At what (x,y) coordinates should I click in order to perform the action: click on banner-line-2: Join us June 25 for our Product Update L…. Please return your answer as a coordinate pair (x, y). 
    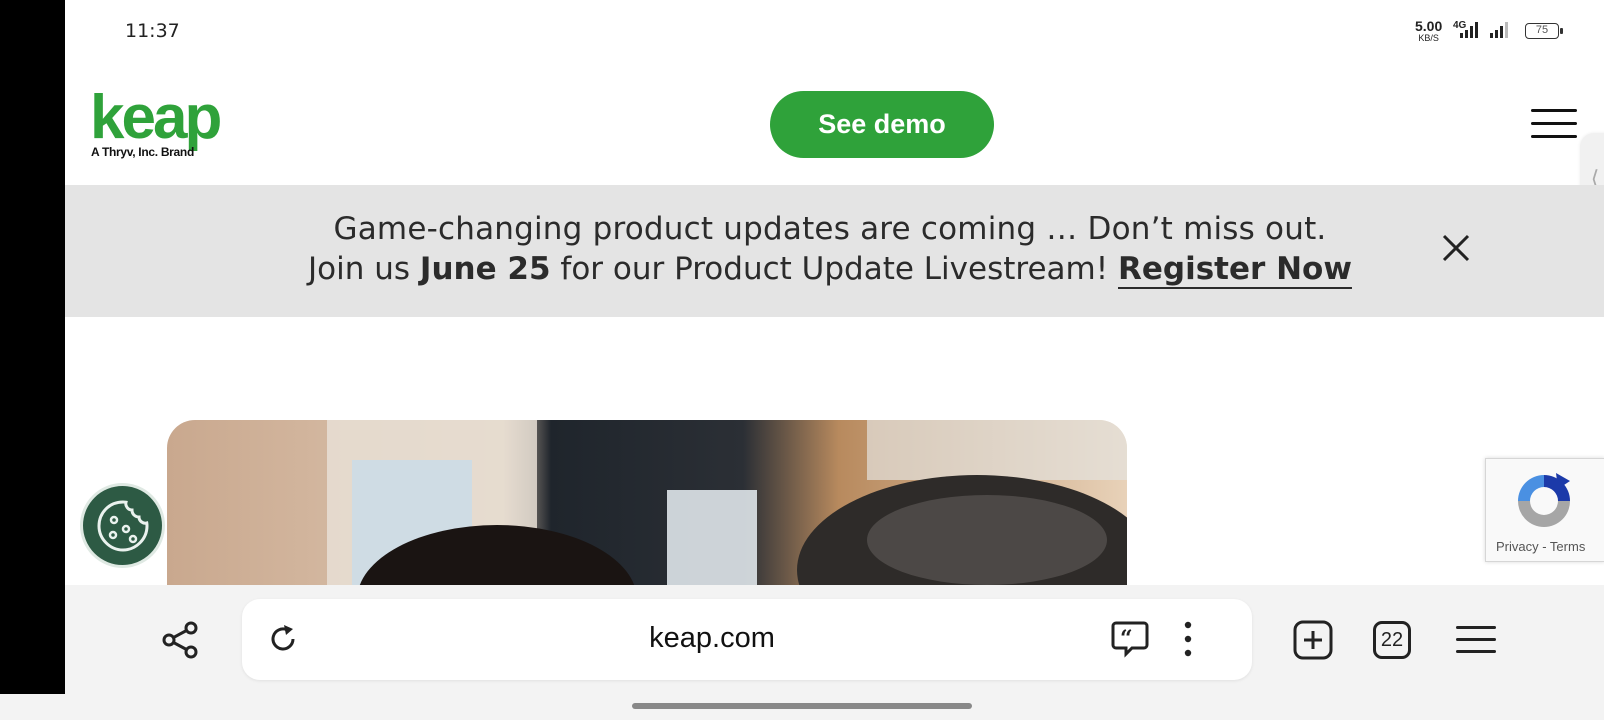
    Looking at the image, I should click on (830, 269).